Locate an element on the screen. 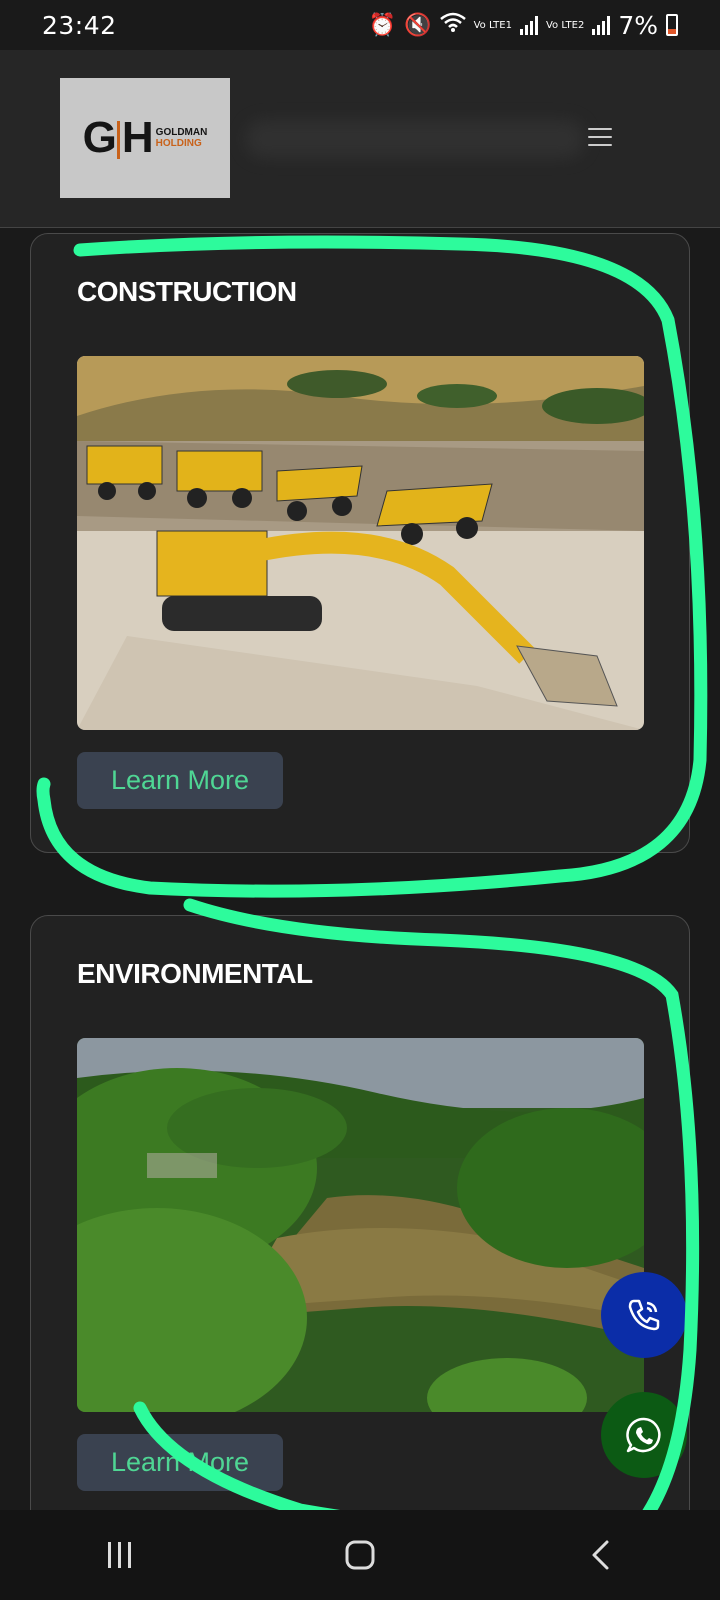 This screenshot has width=720, height=1600. battery-icon is located at coordinates (672, 25).